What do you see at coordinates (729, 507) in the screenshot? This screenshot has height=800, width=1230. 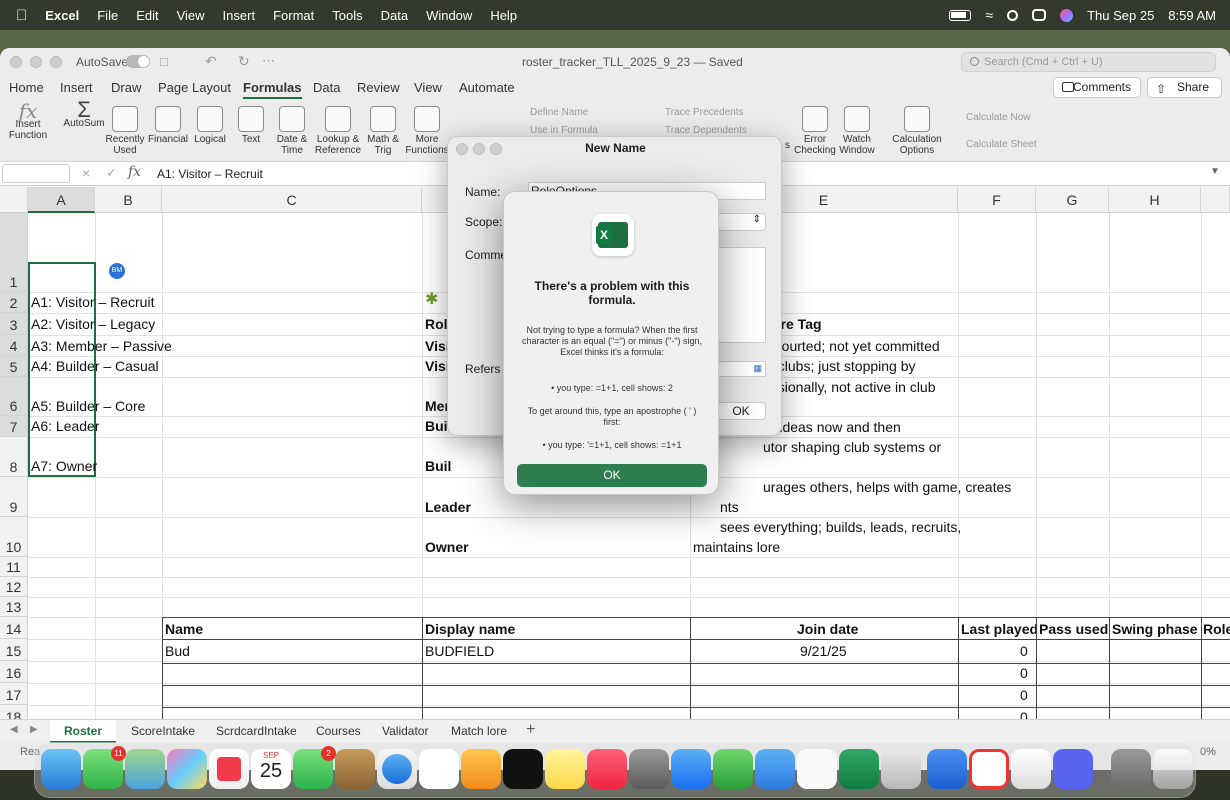 I see `cell-e8-line2: nts` at bounding box center [729, 507].